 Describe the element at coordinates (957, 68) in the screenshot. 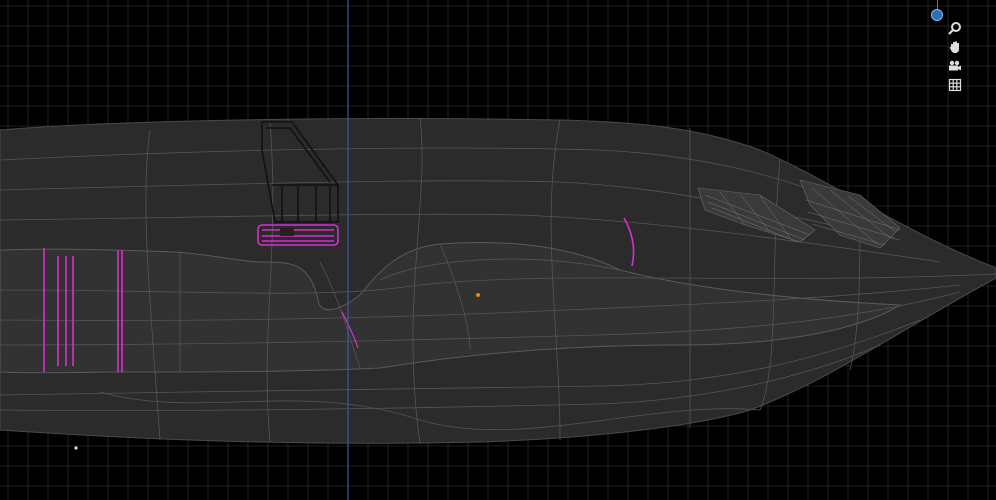

I see `camera-icon` at that location.